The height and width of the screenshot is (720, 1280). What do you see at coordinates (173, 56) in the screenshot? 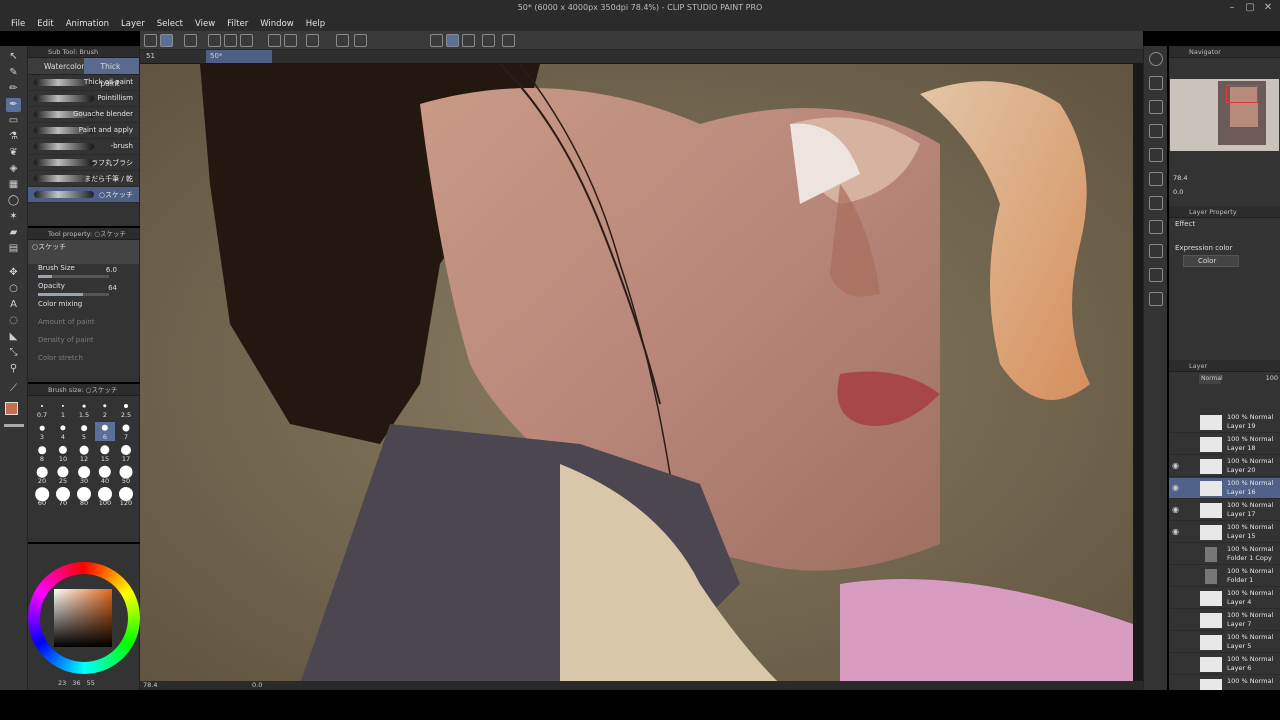
I see `canvas-tab: 51` at bounding box center [173, 56].